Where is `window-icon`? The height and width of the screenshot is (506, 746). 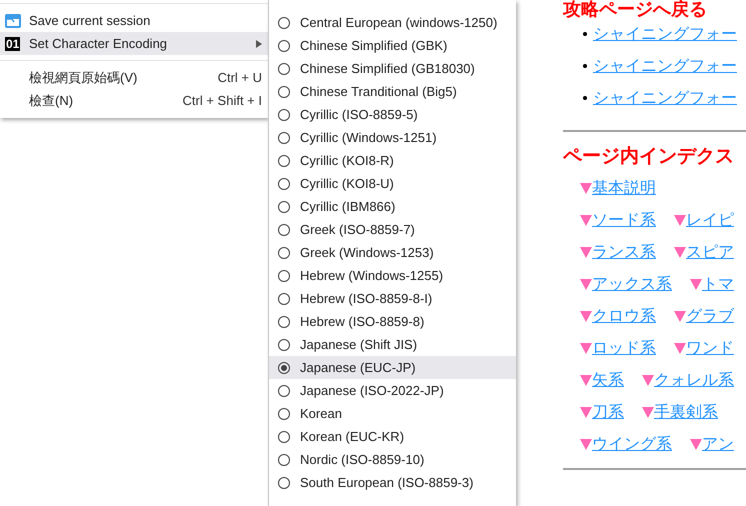
window-icon is located at coordinates (13, 21).